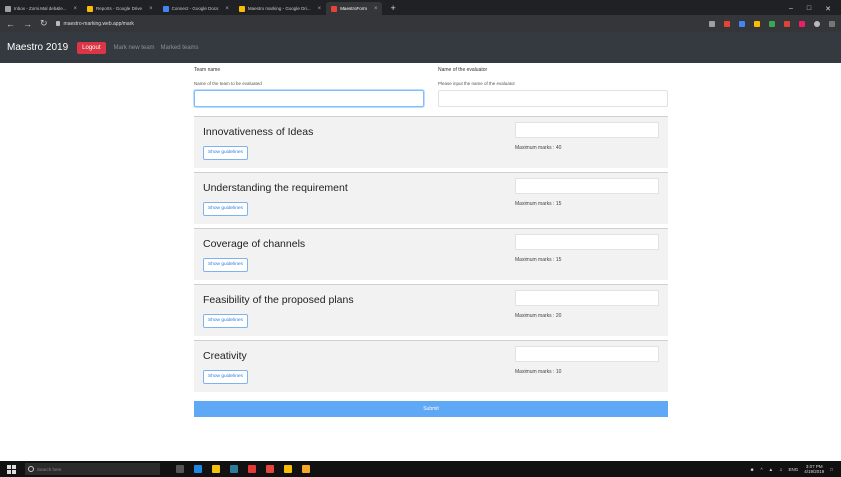 The width and height of the screenshot is (841, 477). Describe the element at coordinates (180, 48) in the screenshot. I see `nav-link-marked-teams: Marked teams` at that location.